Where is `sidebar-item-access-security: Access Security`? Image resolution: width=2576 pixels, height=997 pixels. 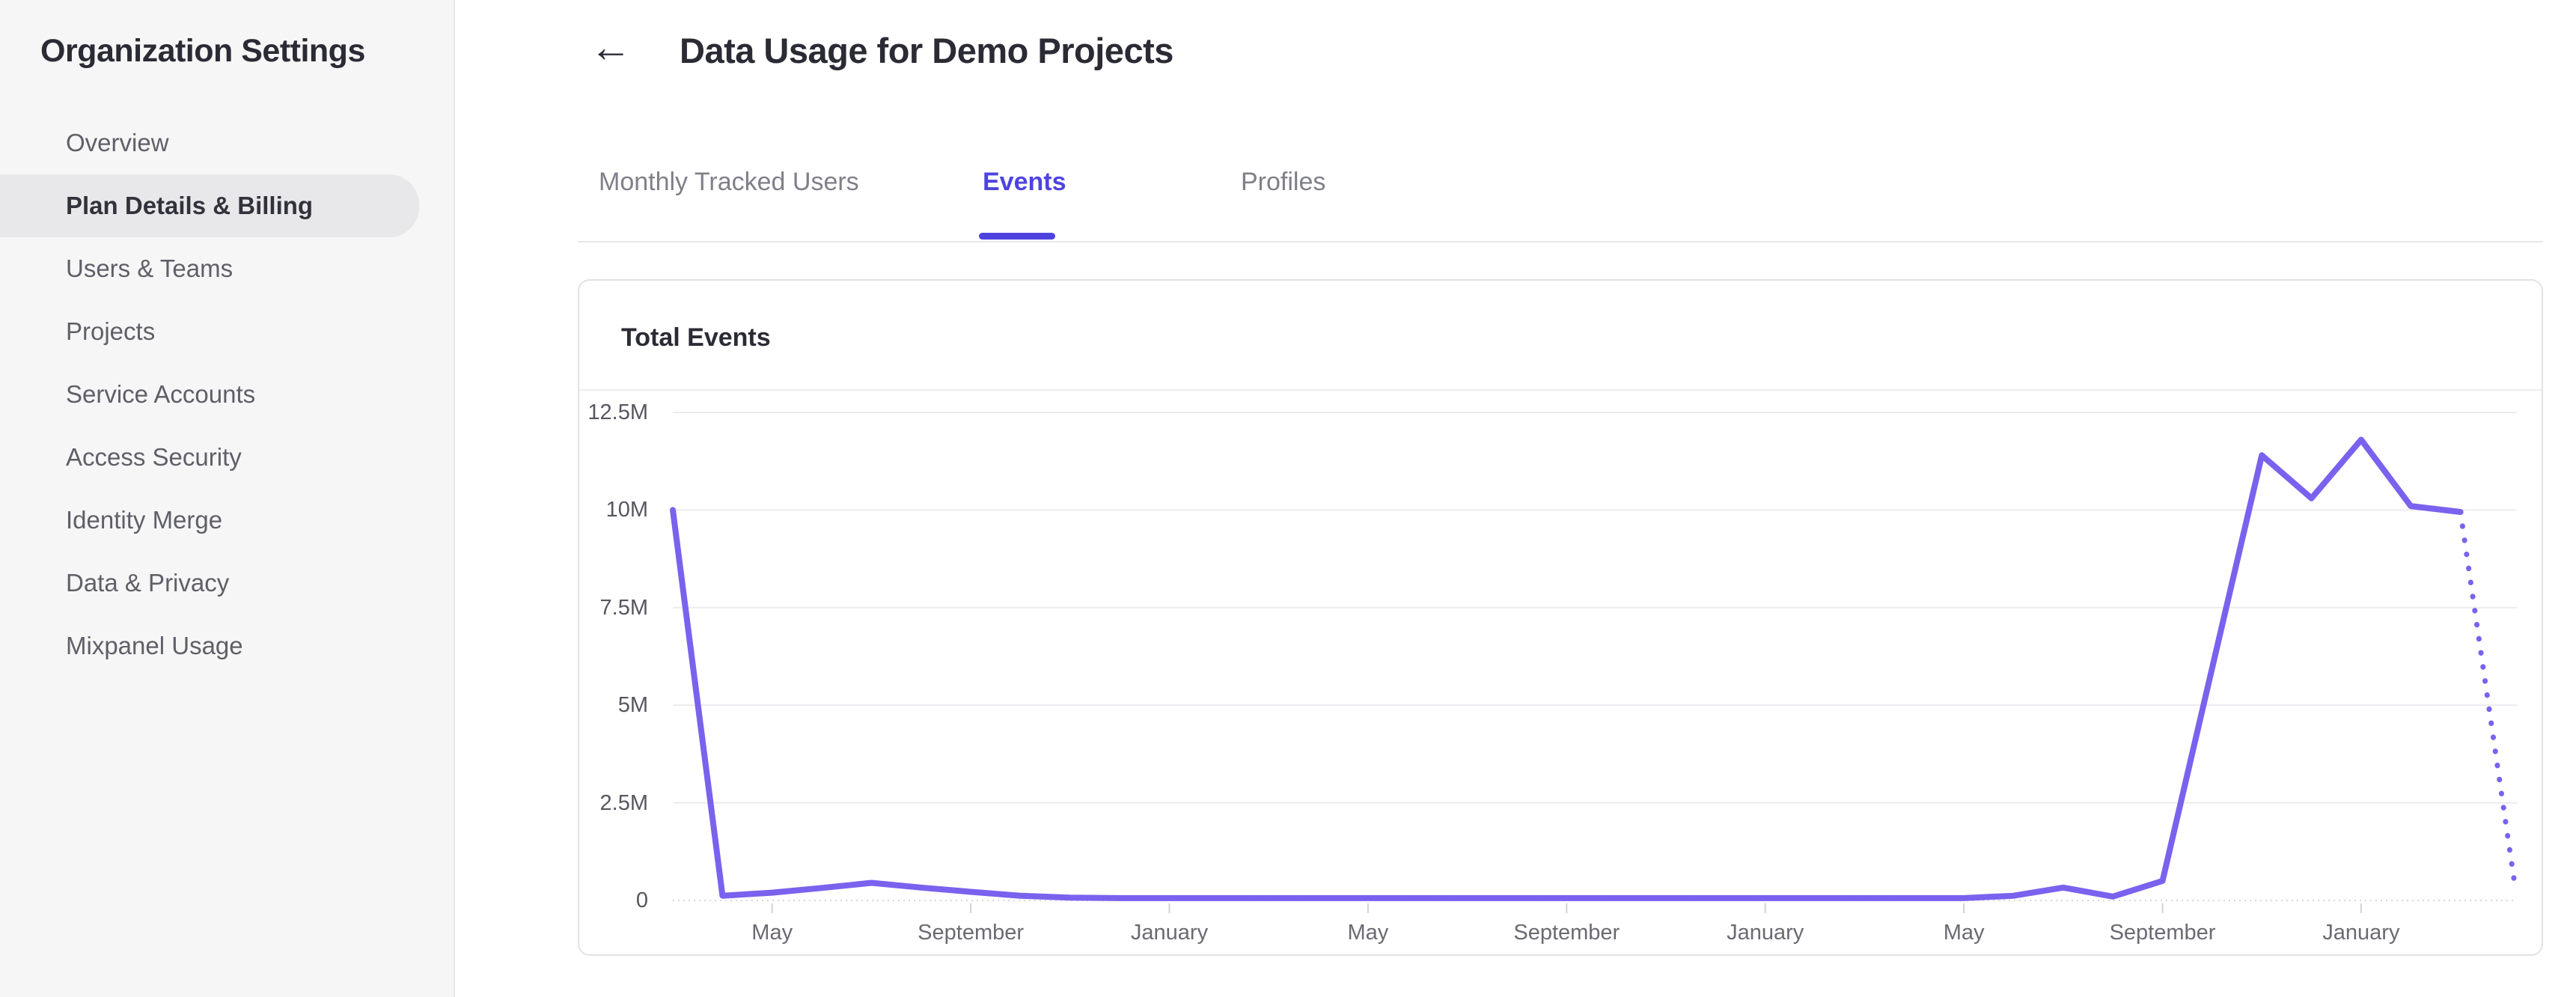
sidebar-item-access-security: Access Security is located at coordinates (209, 457).